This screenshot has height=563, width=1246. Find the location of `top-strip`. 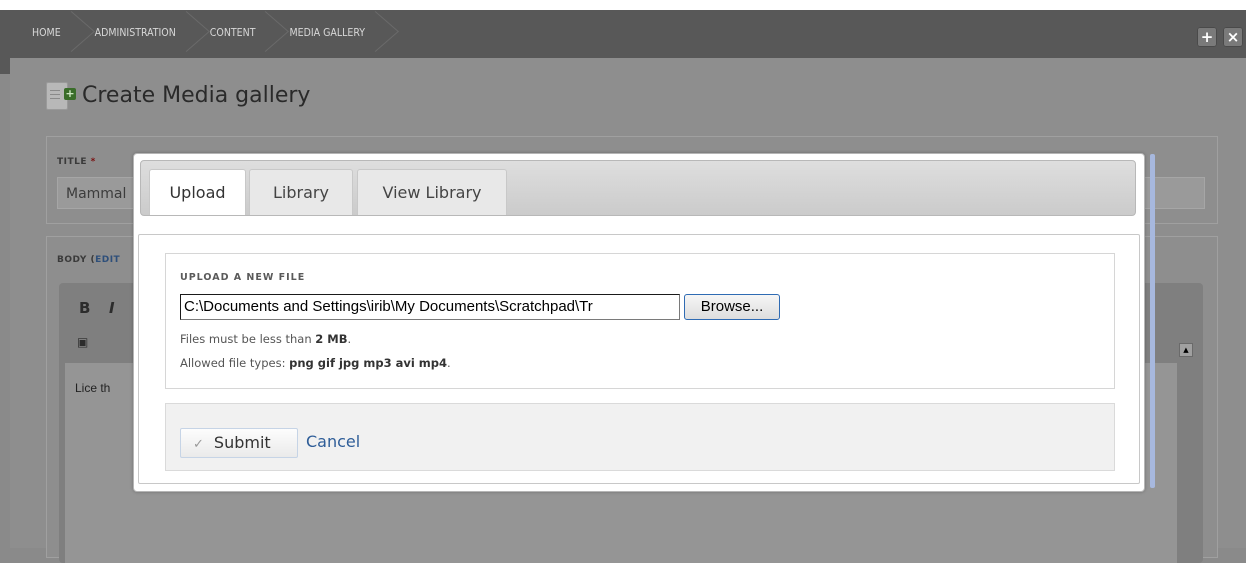

top-strip is located at coordinates (623, 5).